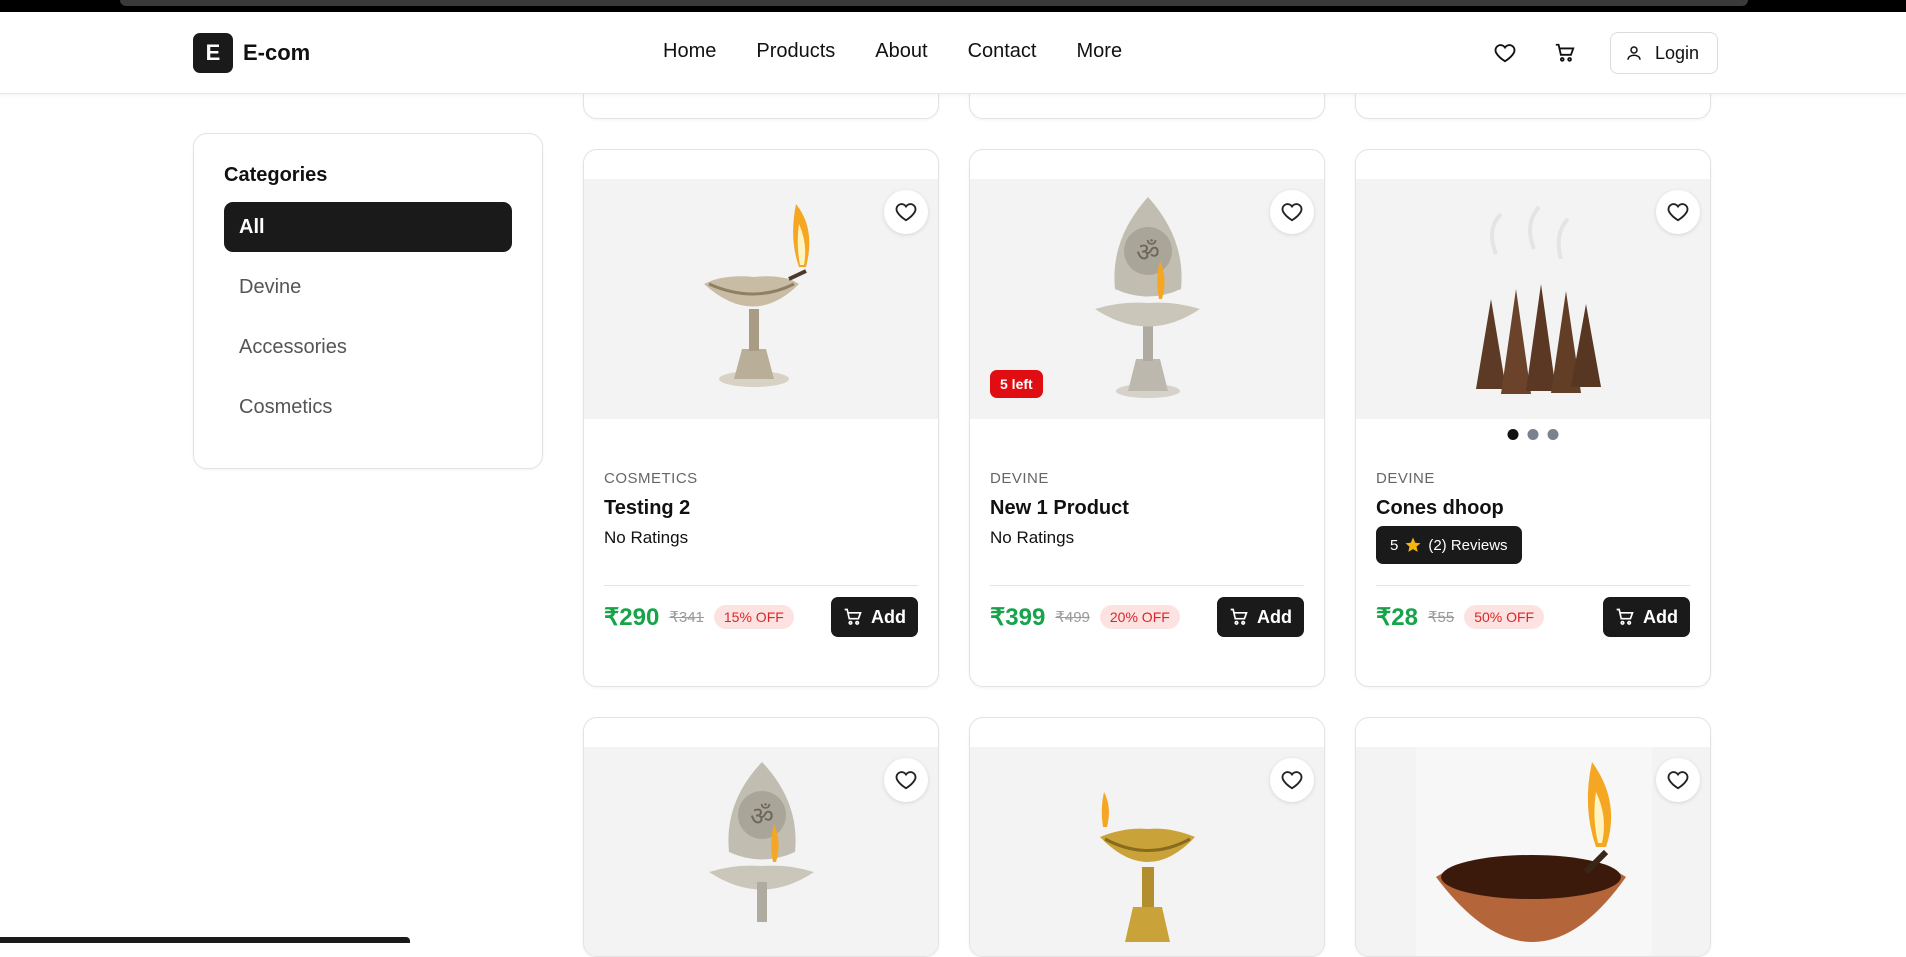 Image resolution: width=1906 pixels, height=957 pixels. I want to click on product-price: ₹28, so click(1397, 617).